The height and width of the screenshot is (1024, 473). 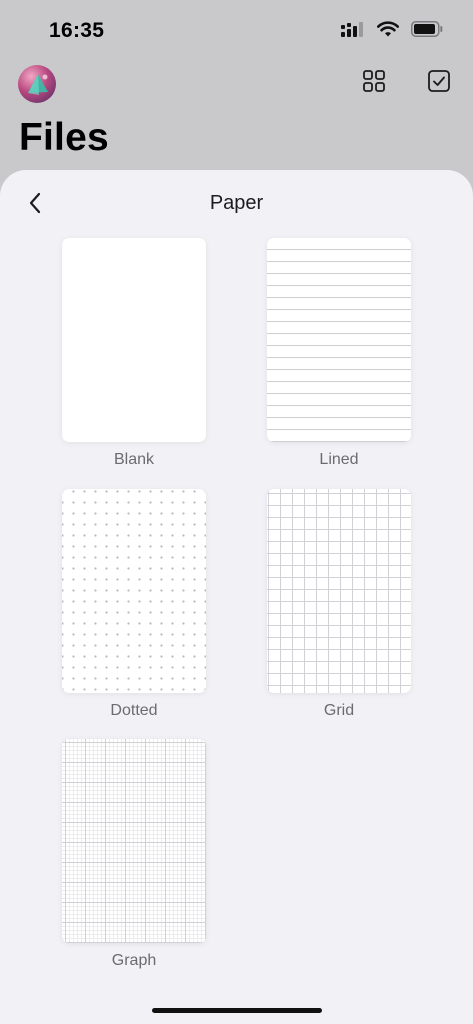 I want to click on paper-thumbnail-dotted, so click(x=134, y=591).